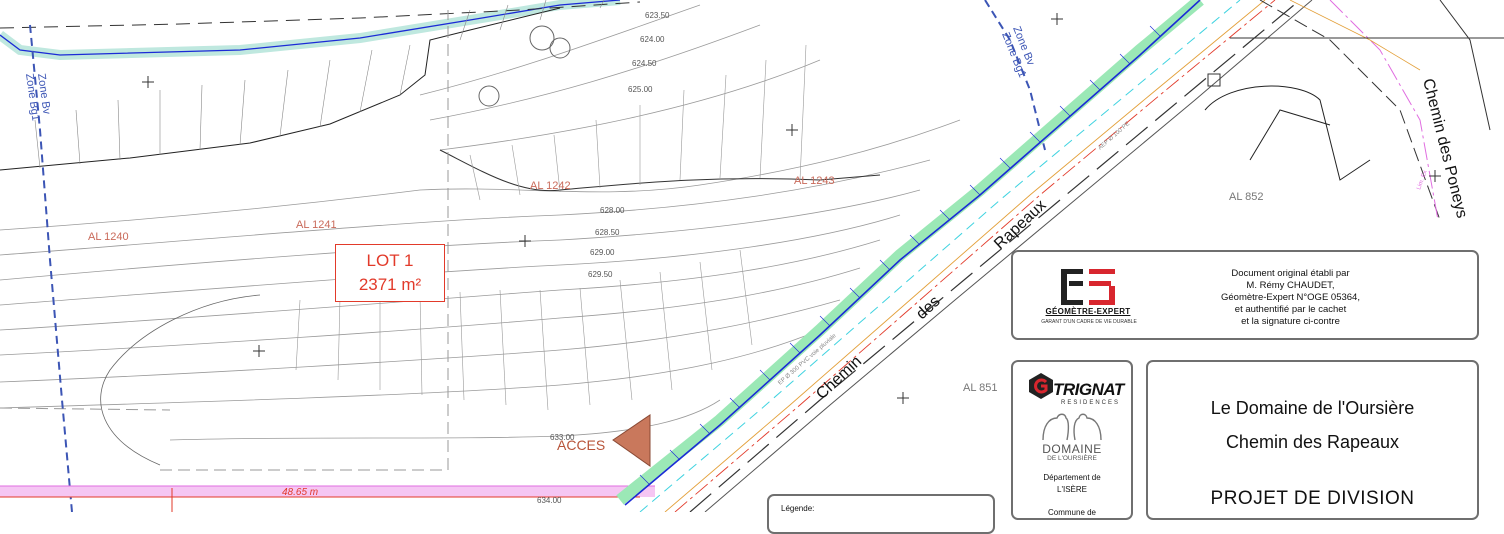 The image size is (1504, 534). I want to click on contour-label: 628.50, so click(607, 232).